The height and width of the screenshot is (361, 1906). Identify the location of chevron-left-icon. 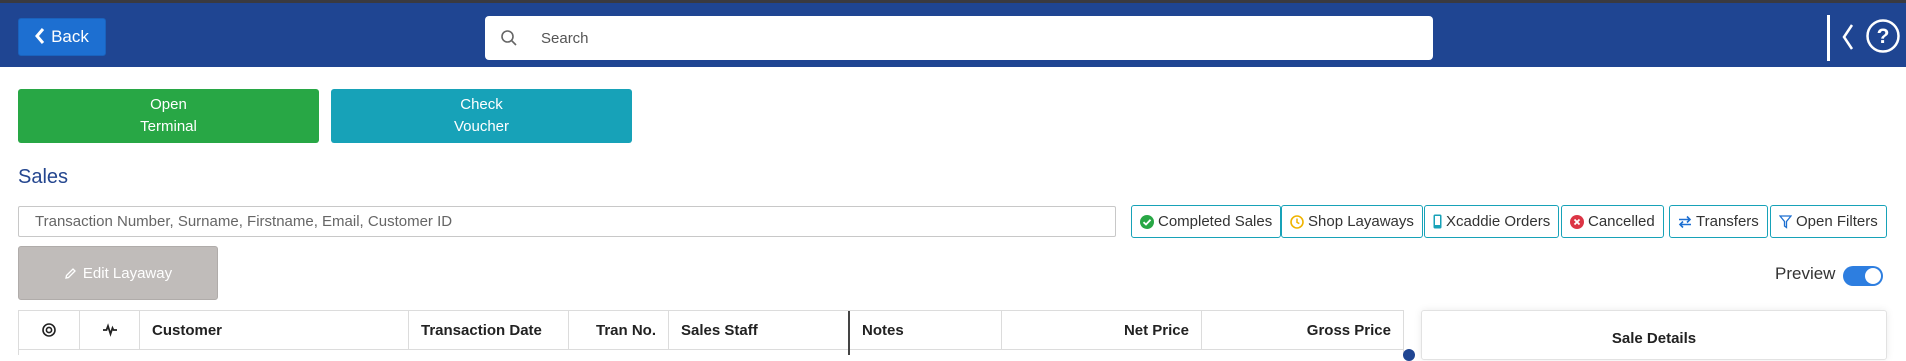
(40, 37).